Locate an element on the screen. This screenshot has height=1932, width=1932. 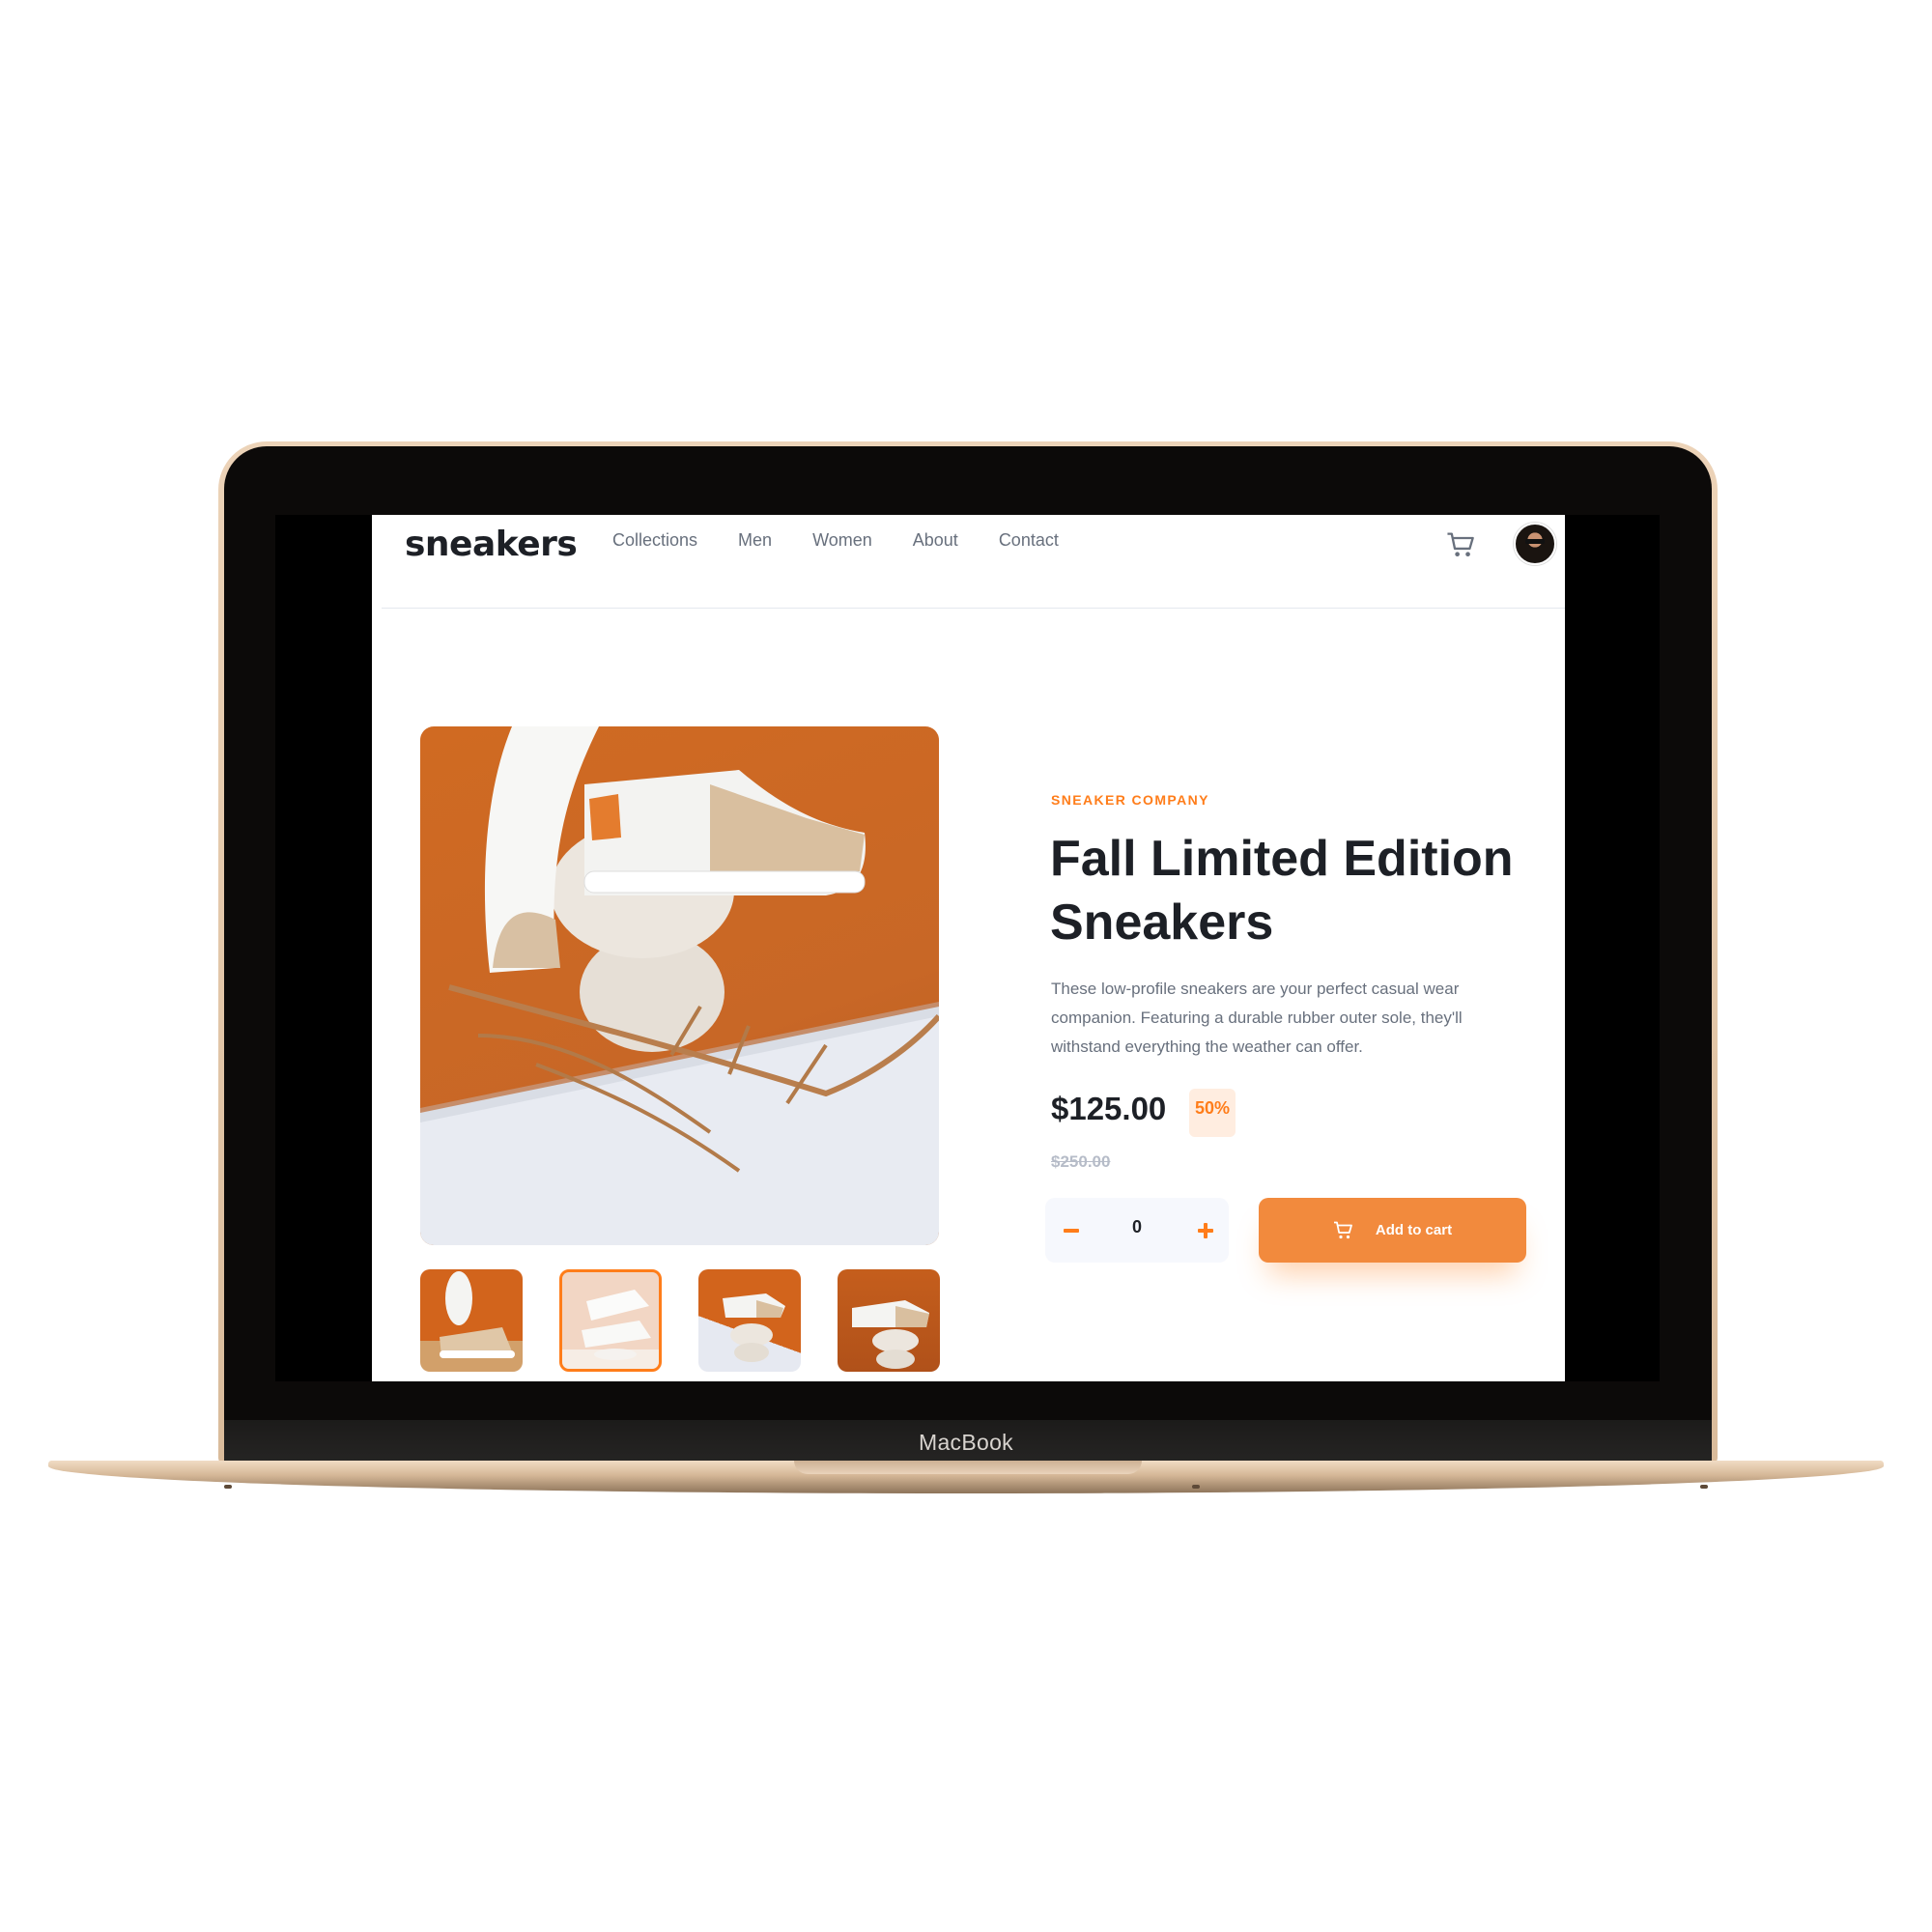
thumbnail-row is located at coordinates (698, 1320).